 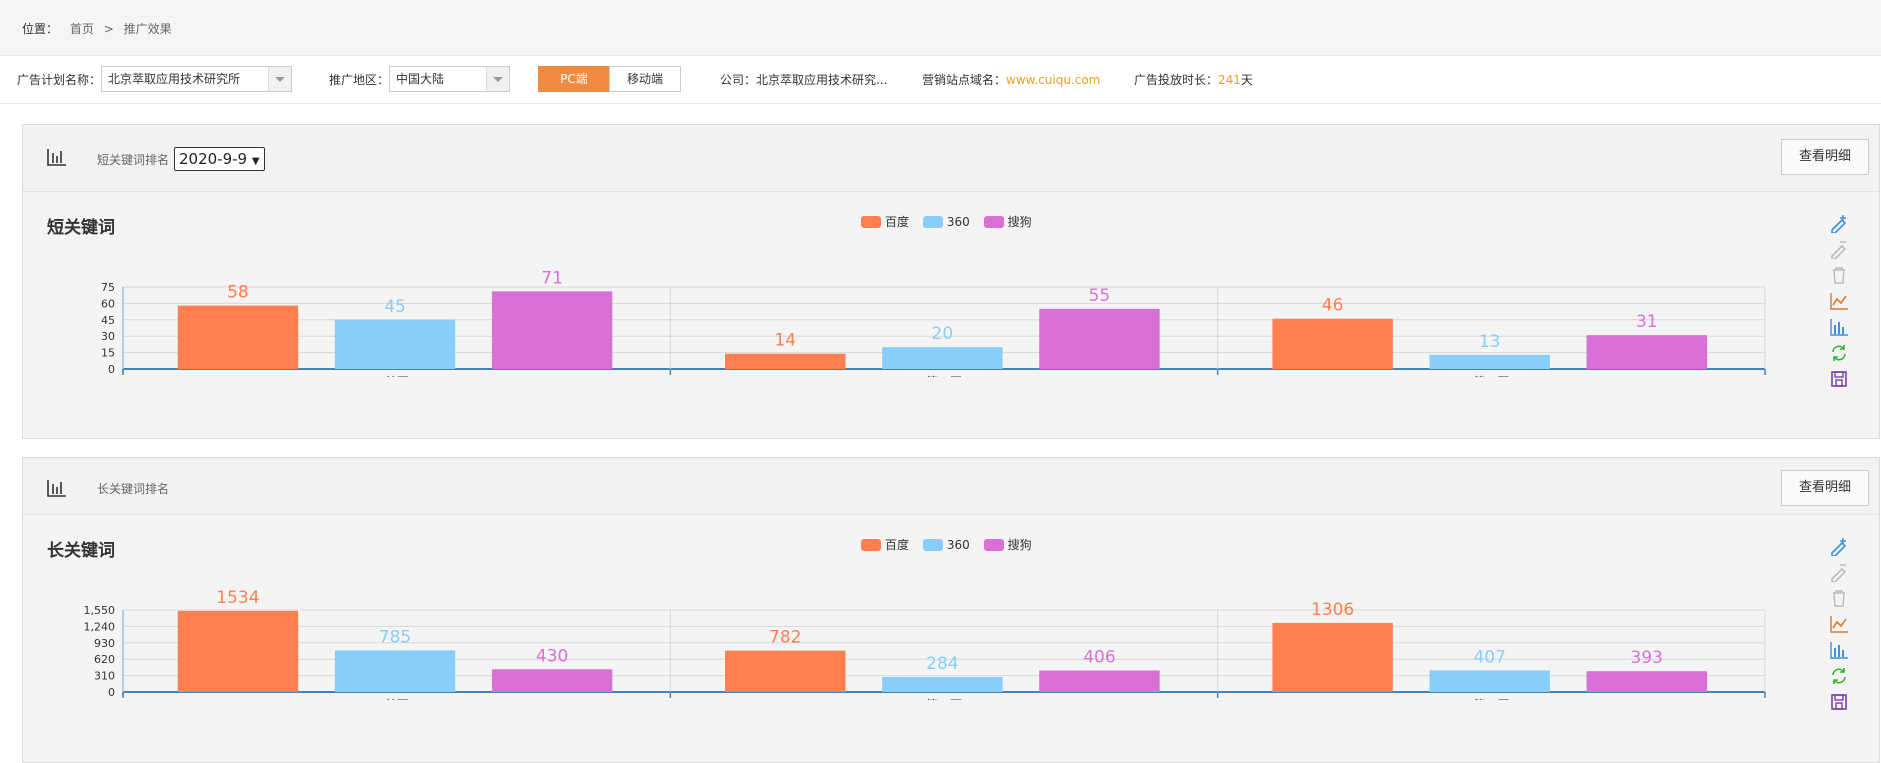 I want to click on region-select-value: 中国大陆, so click(x=420, y=79).